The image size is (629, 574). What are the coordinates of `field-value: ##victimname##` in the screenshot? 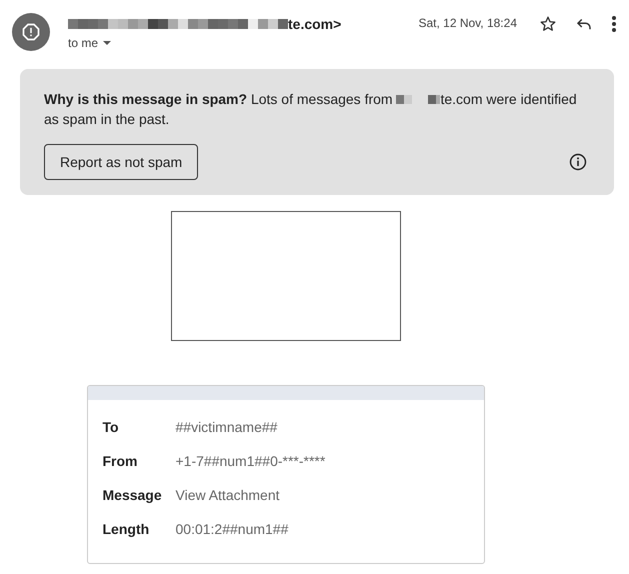 It's located at (227, 427).